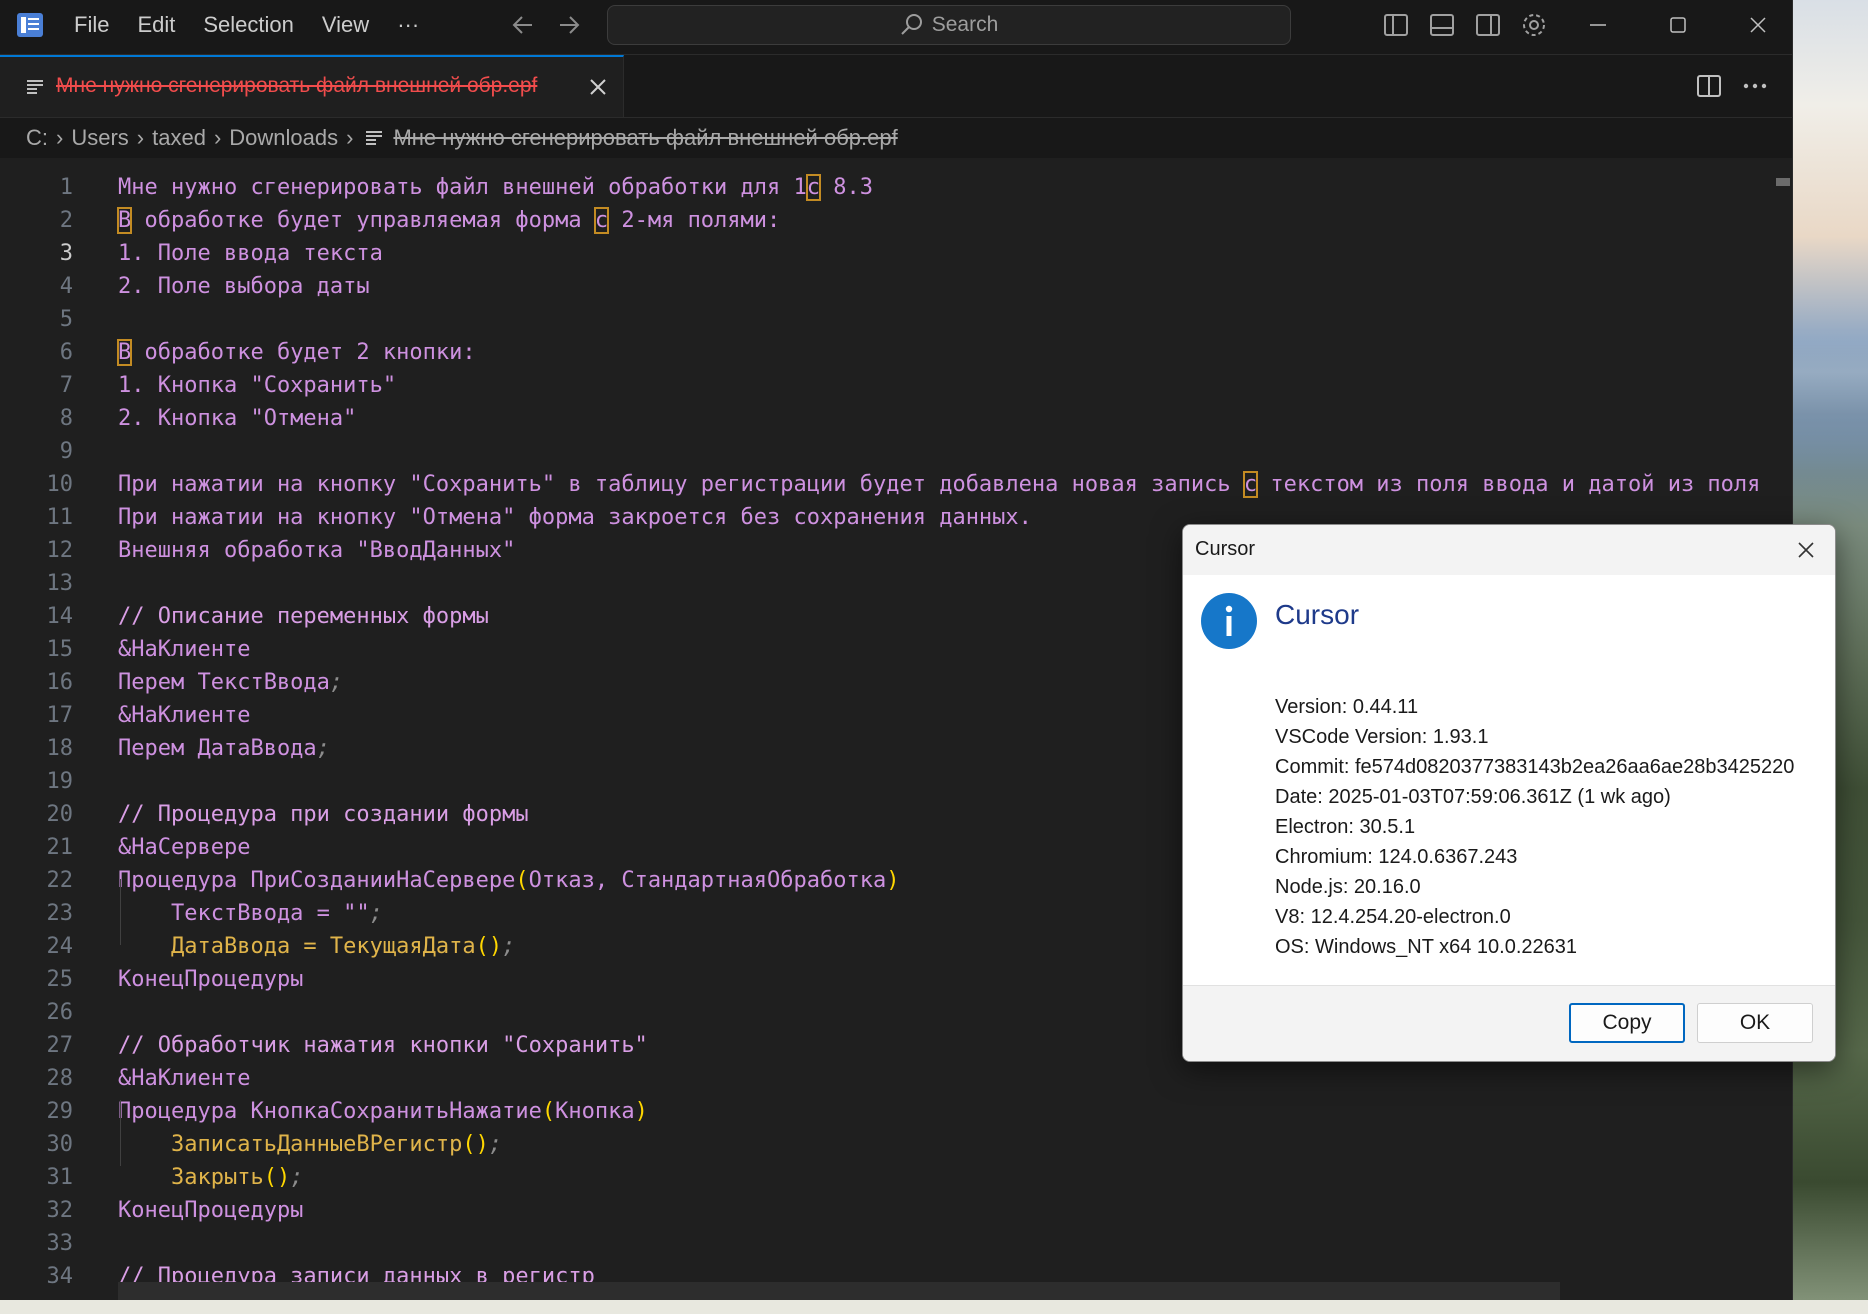  What do you see at coordinates (283, 138) in the screenshot?
I see `breadcrumb-downloads: Downloads` at bounding box center [283, 138].